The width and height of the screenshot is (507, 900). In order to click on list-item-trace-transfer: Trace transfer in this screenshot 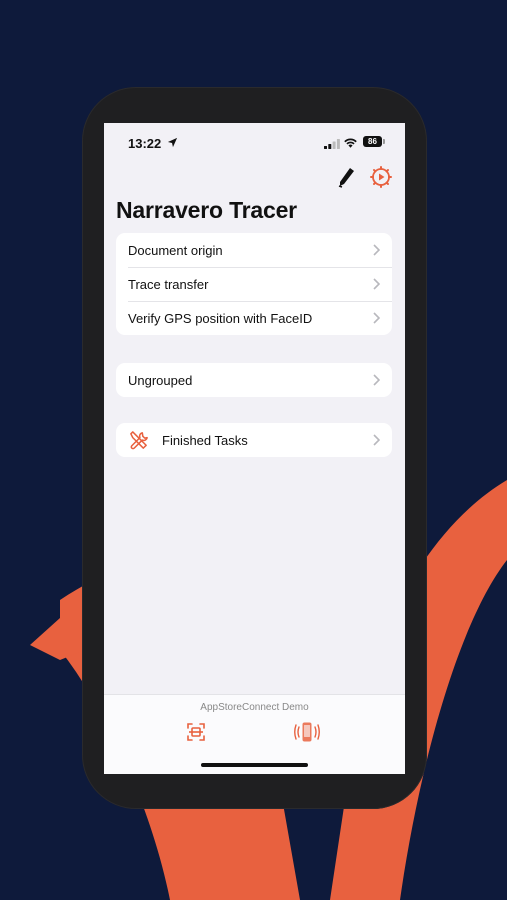, I will do `click(254, 284)`.